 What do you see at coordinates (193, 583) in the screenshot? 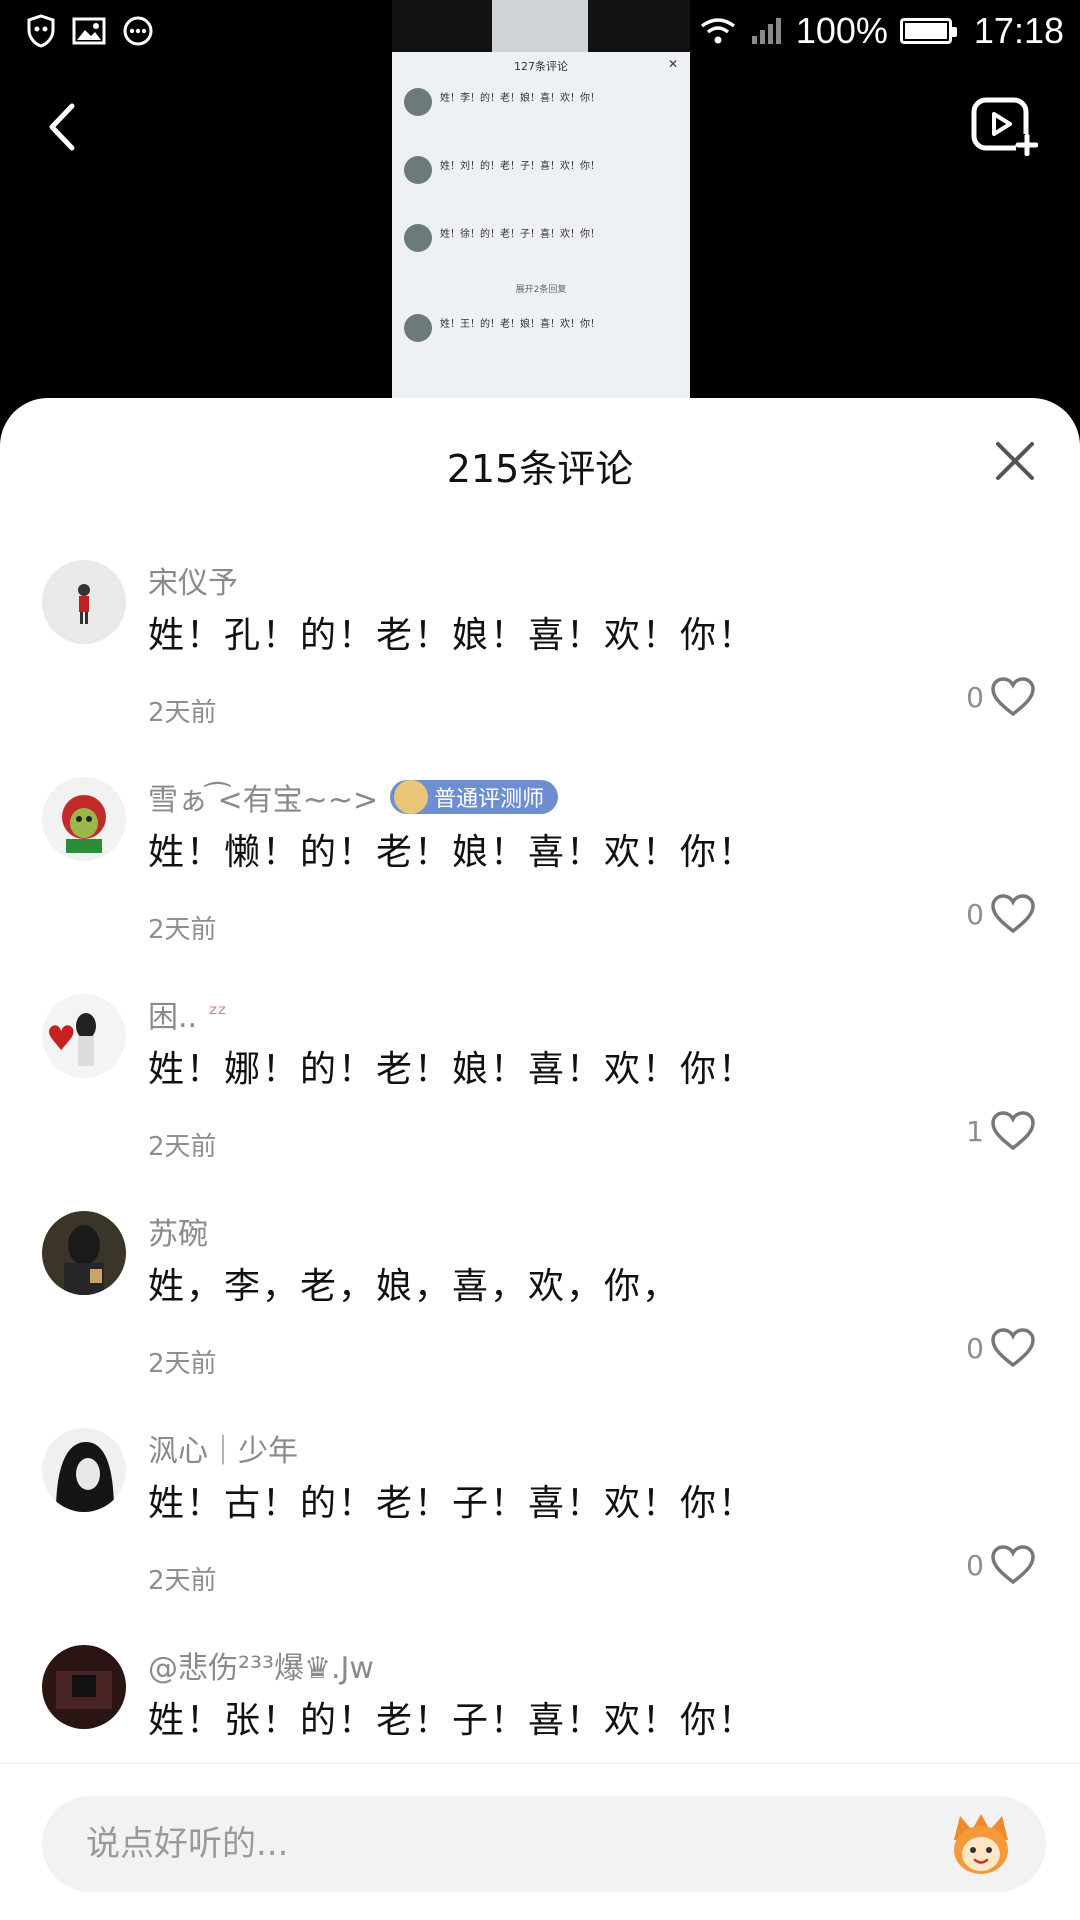
I see `username-text: 宋仪予` at bounding box center [193, 583].